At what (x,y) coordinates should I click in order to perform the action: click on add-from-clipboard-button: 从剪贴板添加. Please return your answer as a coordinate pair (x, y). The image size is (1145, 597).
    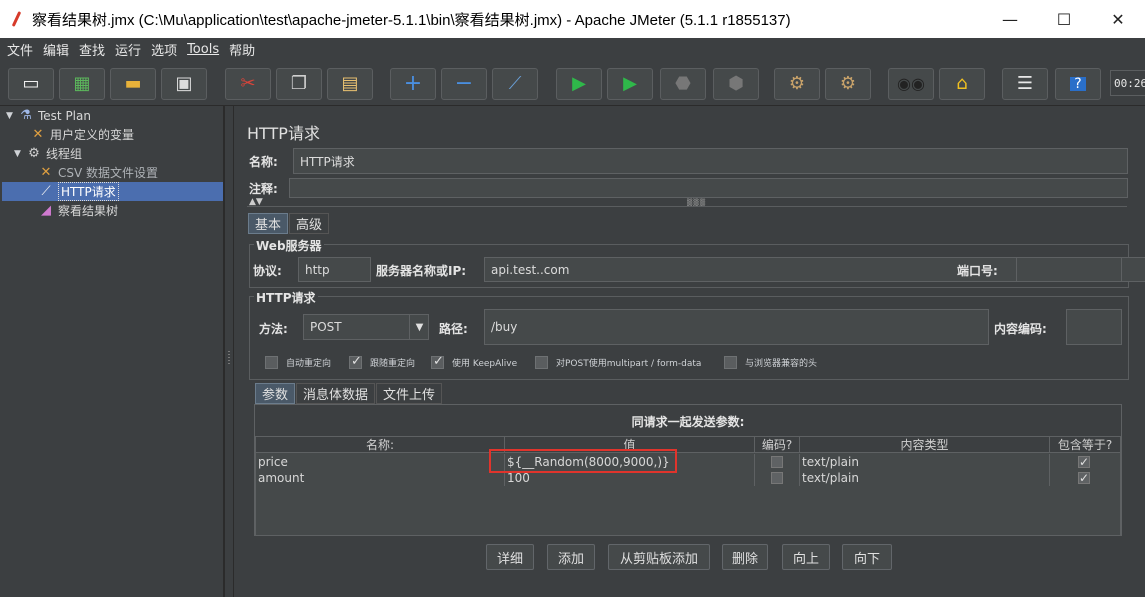
    Looking at the image, I should click on (659, 557).